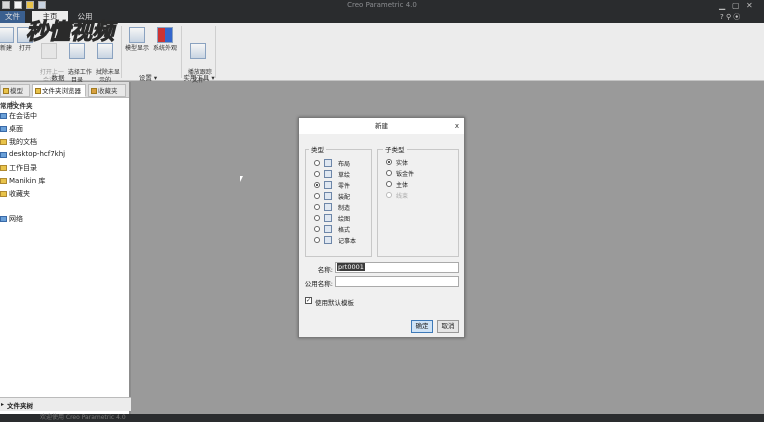 This screenshot has width=764, height=422. Describe the element at coordinates (389, 184) in the screenshot. I see `subtype-radio-body` at that location.